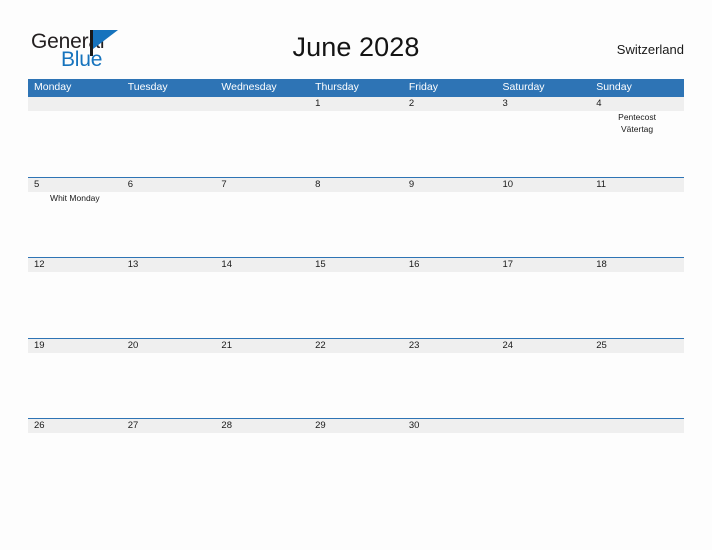 Image resolution: width=712 pixels, height=550 pixels. I want to click on holiday-event: Whit Monday, so click(75, 197).